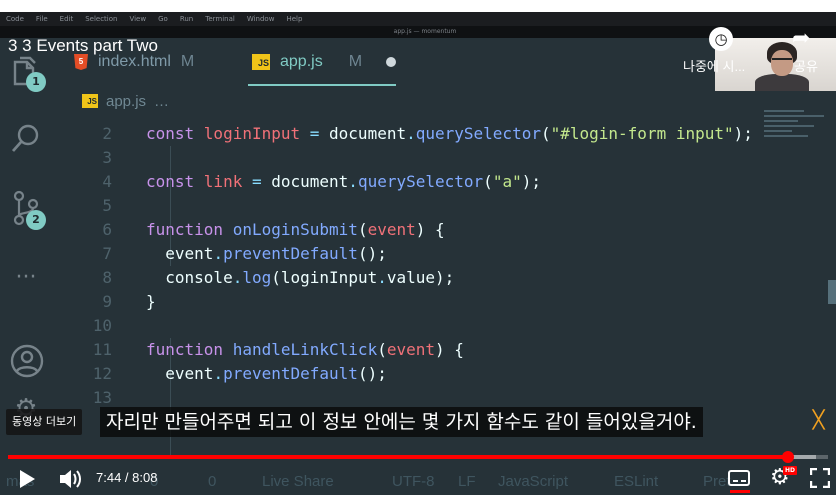  I want to click on breadcrumb-file: app.js, so click(126, 101).